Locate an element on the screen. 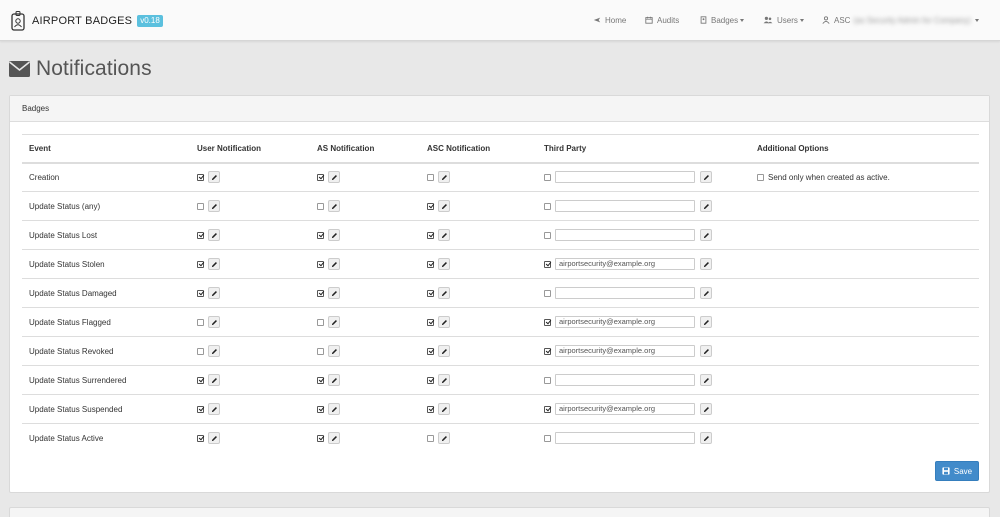  pencil-icon is located at coordinates (444, 178).